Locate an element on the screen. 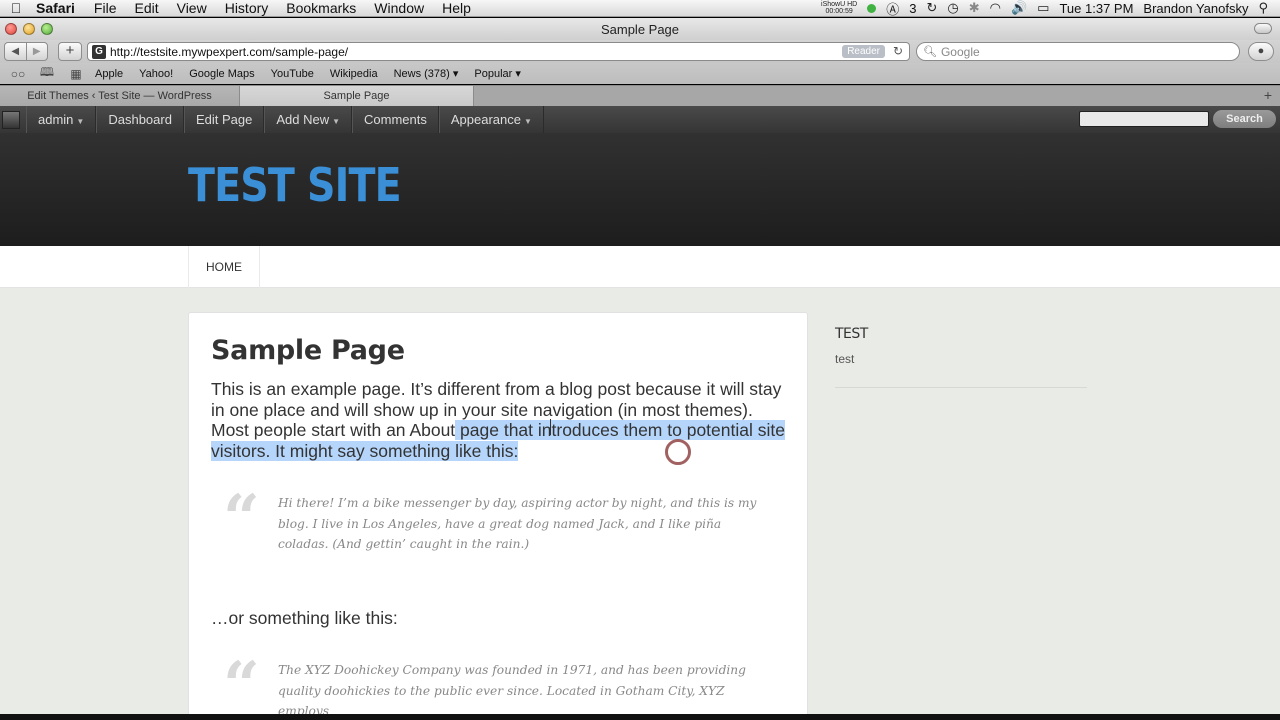 The width and height of the screenshot is (1280, 720). menu-view: View is located at coordinates (192, 8).